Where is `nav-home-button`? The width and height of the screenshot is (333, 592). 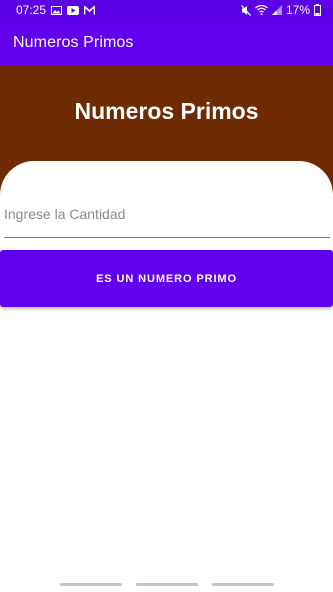 nav-home-button is located at coordinates (166, 584).